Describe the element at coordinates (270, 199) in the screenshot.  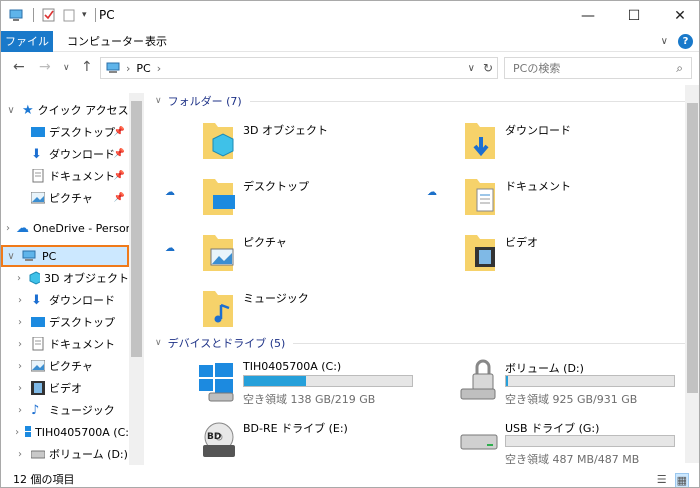
I see `folder-desktop: デスクトップ` at that location.